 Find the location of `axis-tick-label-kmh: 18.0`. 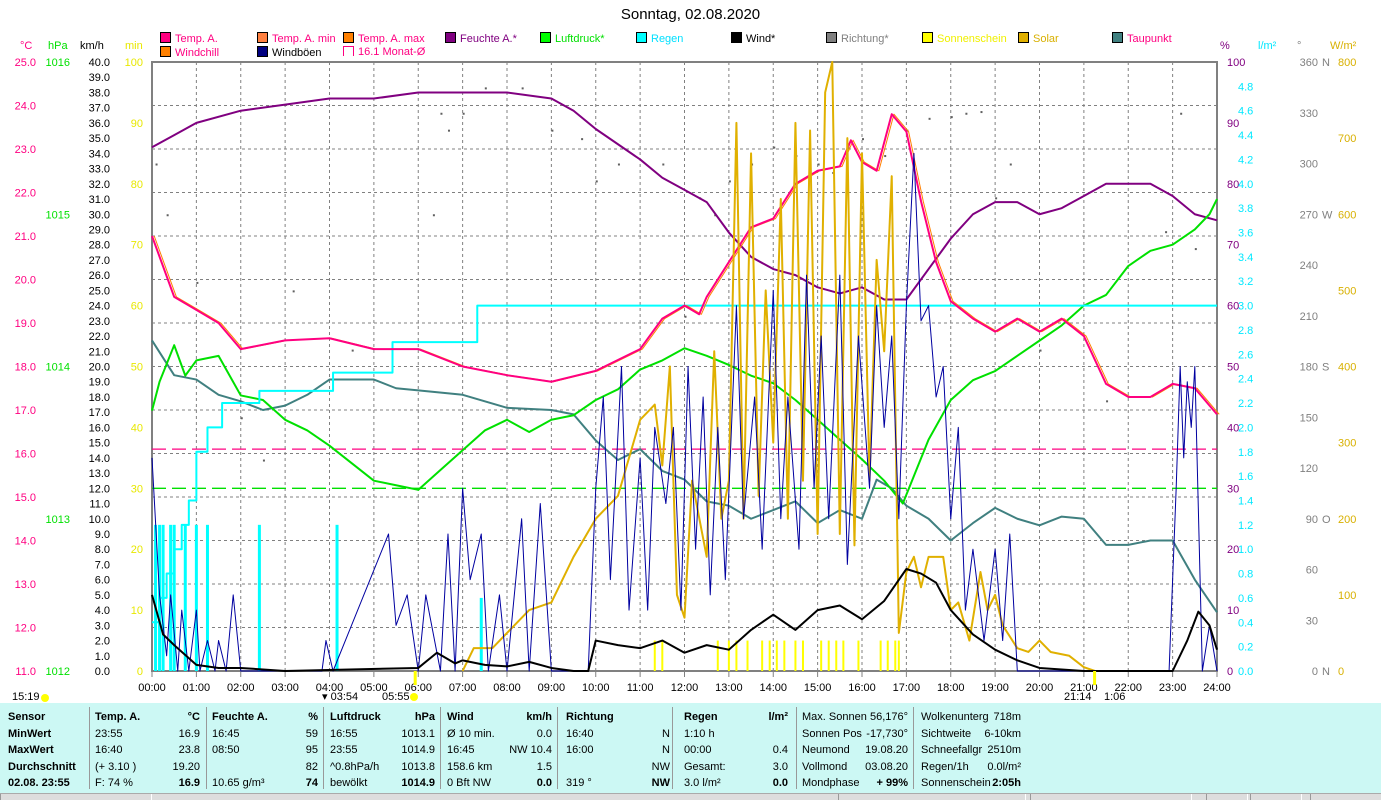

axis-tick-label-kmh: 18.0 is located at coordinates (99, 398).